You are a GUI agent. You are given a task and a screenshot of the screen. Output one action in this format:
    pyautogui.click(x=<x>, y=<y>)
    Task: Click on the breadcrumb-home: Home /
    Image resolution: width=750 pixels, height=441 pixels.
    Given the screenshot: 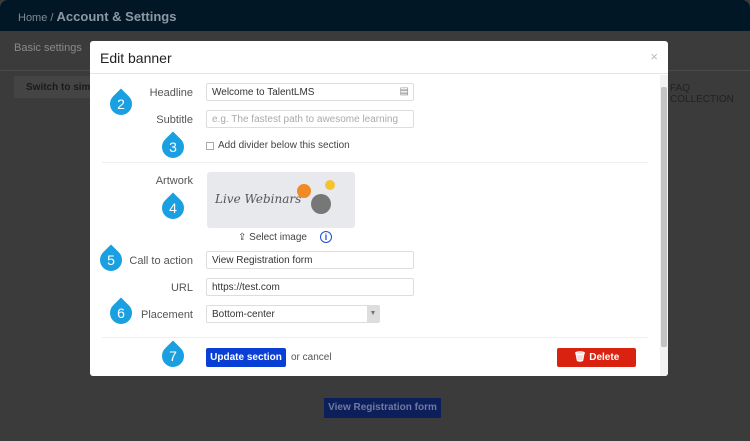 What is the action you would take?
    pyautogui.click(x=35, y=18)
    